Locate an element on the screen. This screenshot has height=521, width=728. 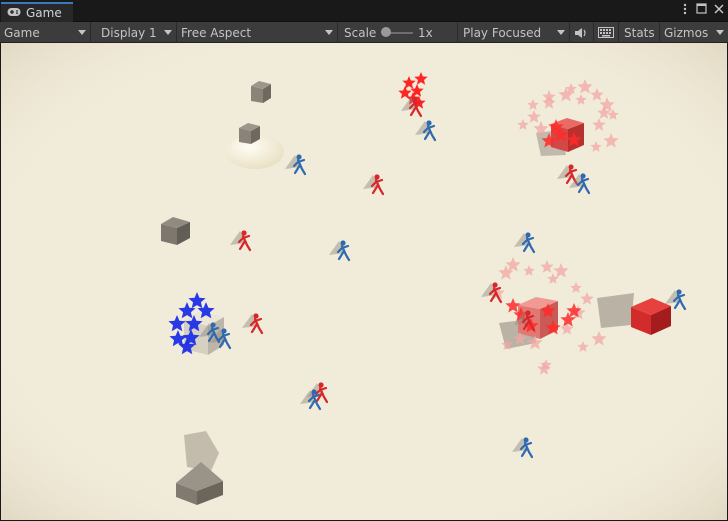
speaker-icon is located at coordinates (580, 32).